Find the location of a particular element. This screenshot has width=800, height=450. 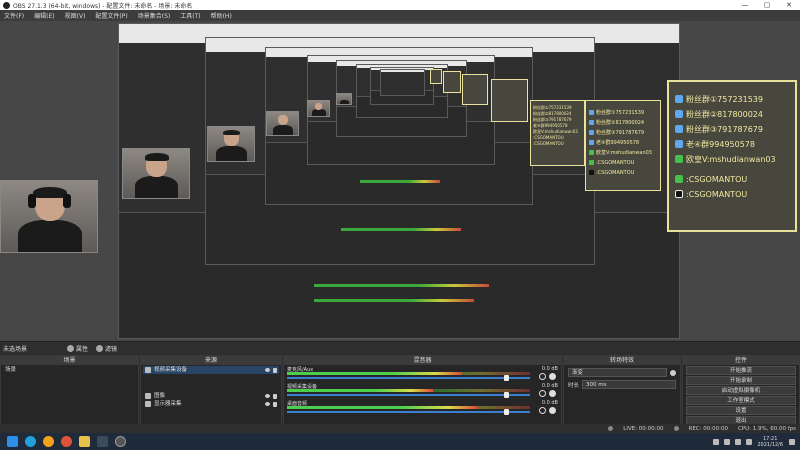

tiktok-icon is located at coordinates (679, 194).